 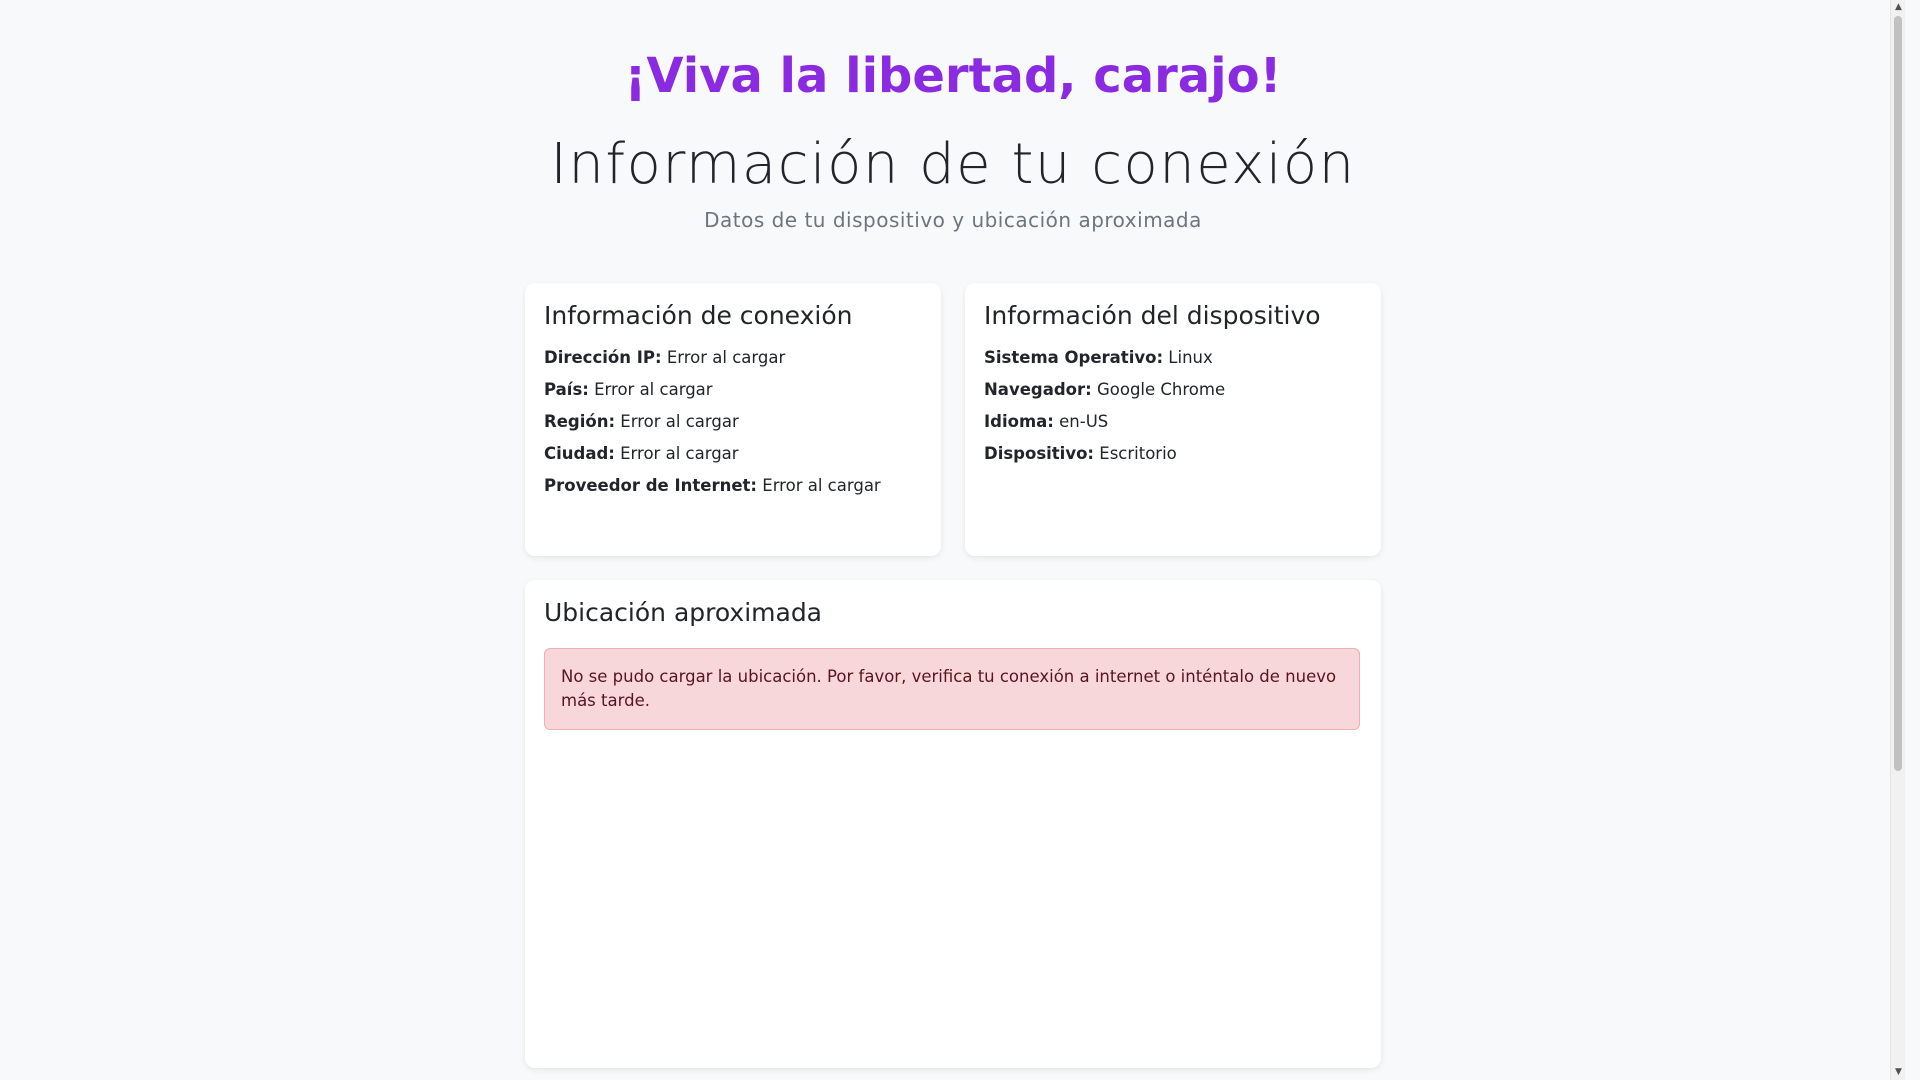 I want to click on scroll-up-arrow-icon: ▲, so click(x=1898, y=7).